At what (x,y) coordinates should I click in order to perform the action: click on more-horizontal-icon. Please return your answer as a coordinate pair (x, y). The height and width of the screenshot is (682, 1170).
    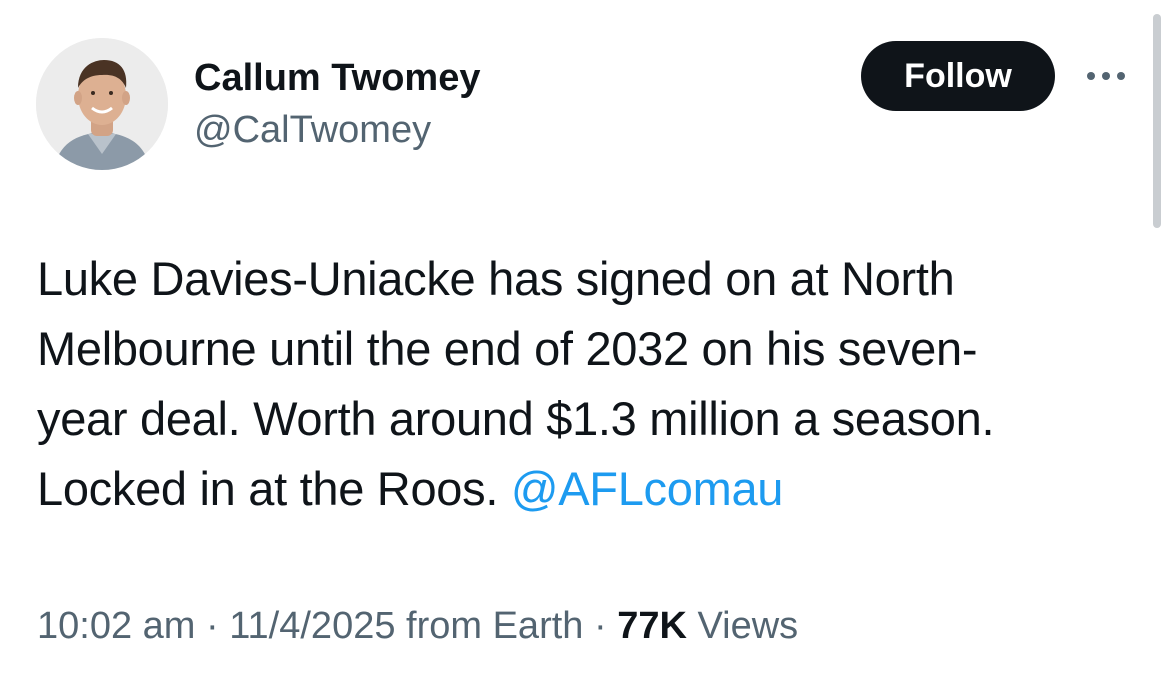
    Looking at the image, I should click on (1106, 76).